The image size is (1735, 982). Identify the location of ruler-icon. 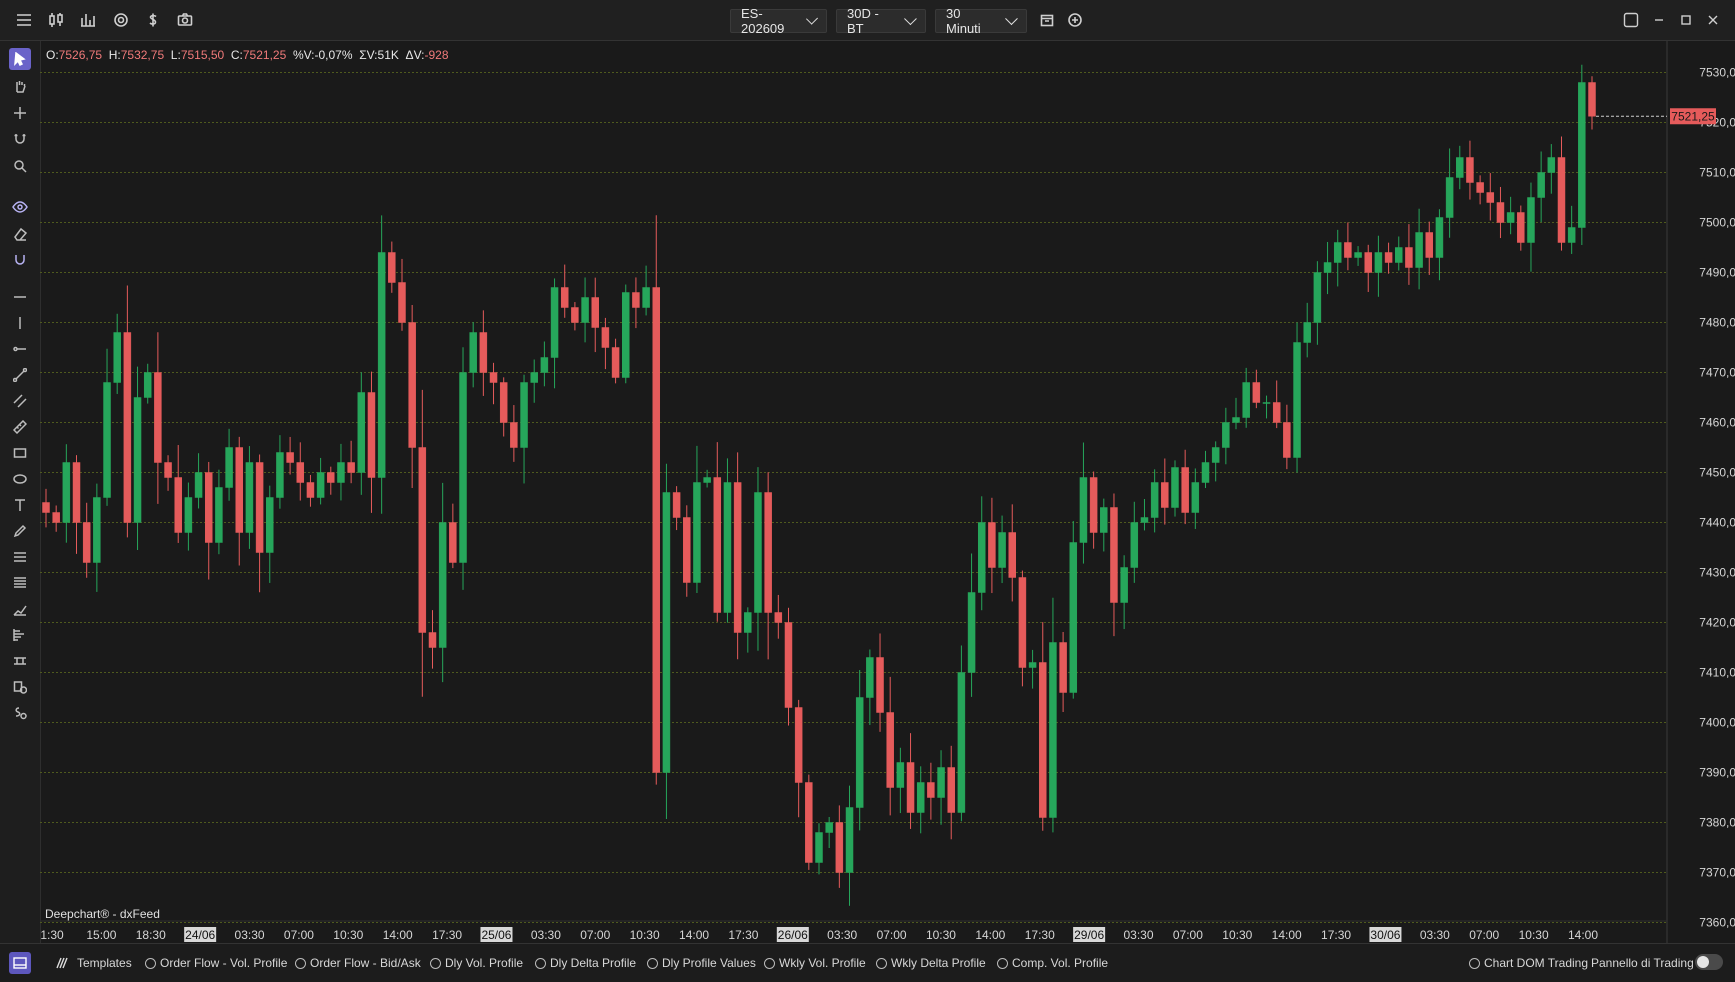
(20, 427).